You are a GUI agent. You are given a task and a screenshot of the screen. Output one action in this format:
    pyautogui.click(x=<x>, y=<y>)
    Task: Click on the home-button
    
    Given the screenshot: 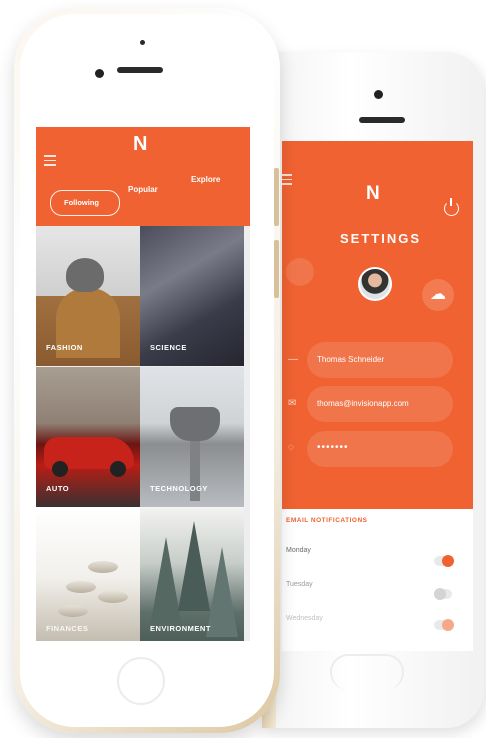 What is the action you would take?
    pyautogui.click(x=141, y=681)
    